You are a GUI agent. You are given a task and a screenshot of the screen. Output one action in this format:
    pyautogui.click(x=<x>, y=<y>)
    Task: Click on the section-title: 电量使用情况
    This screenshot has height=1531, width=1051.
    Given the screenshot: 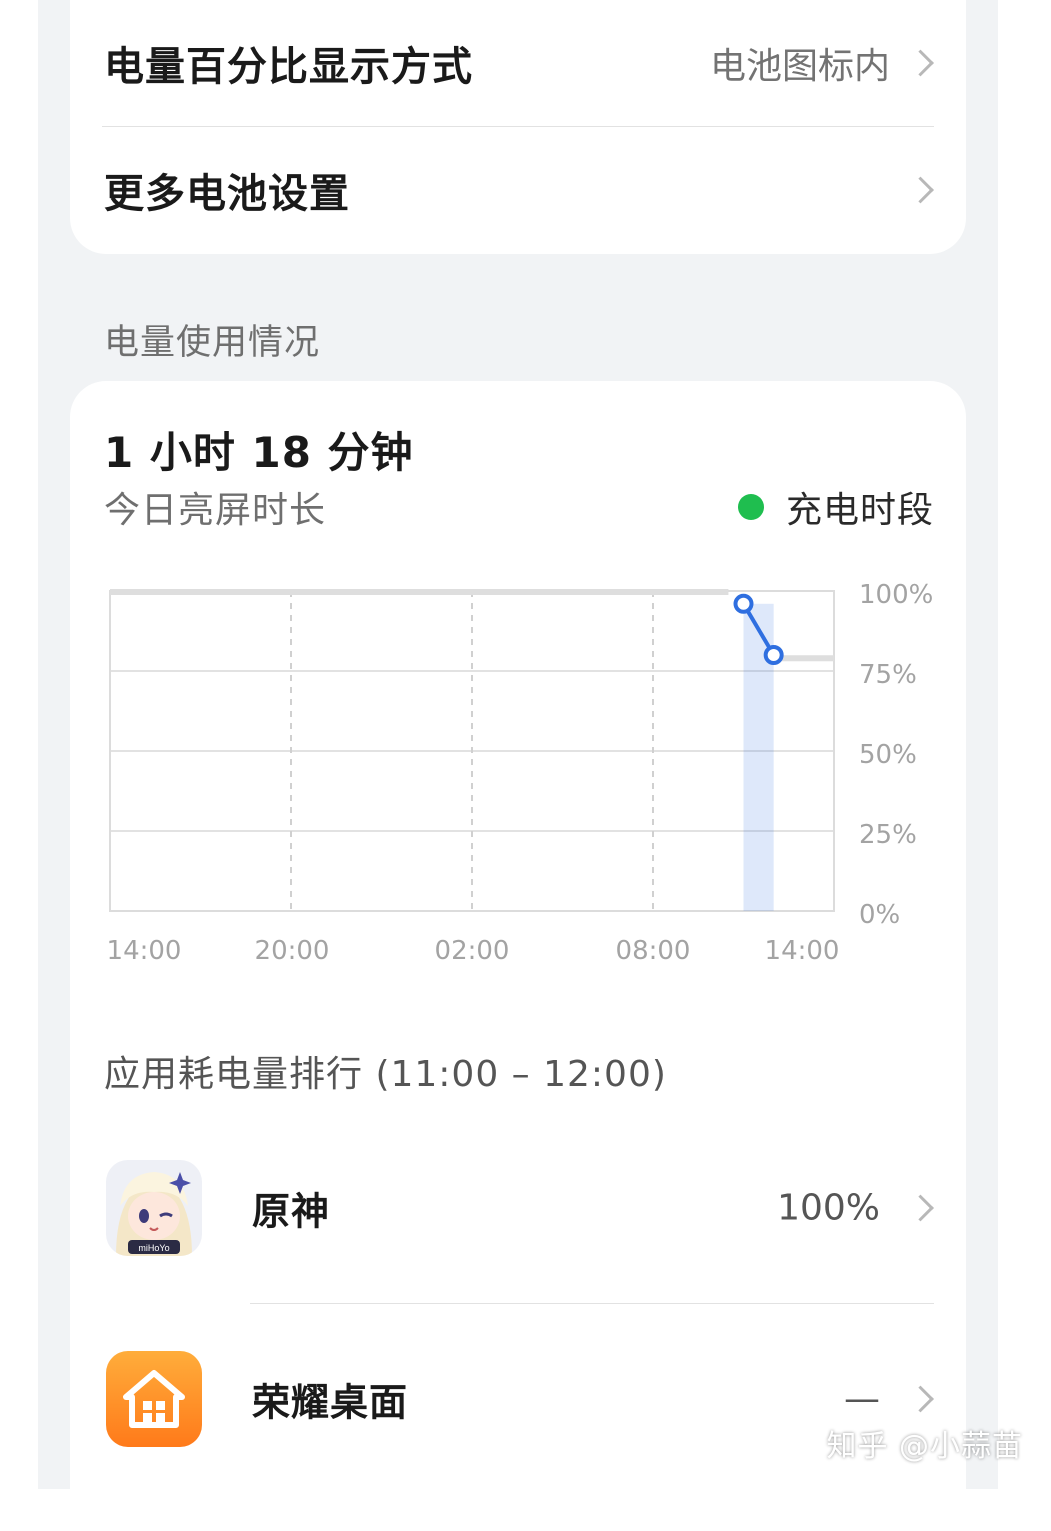 What is the action you would take?
    pyautogui.click(x=212, y=343)
    